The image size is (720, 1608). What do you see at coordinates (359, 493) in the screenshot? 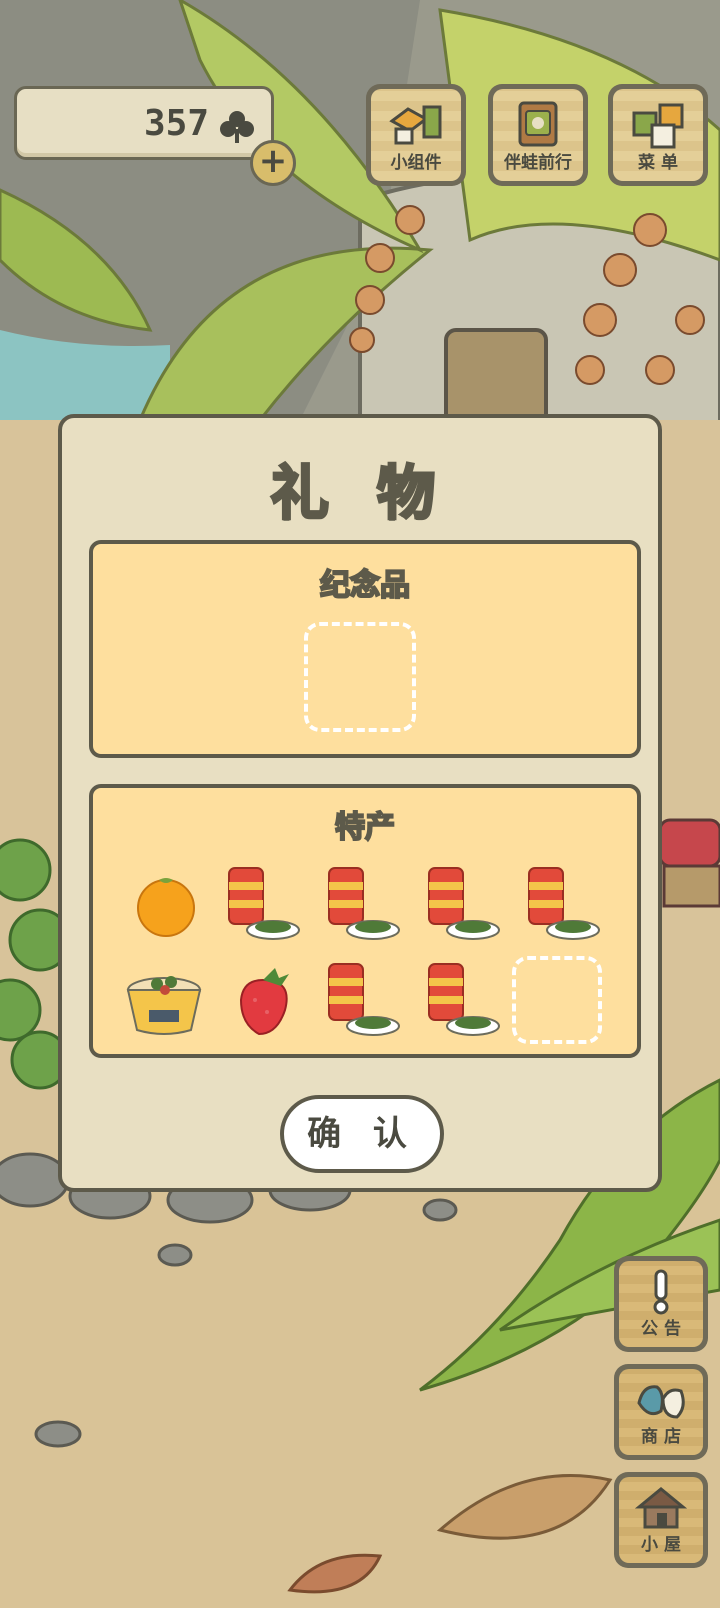
I see `dialog-title: 礼 物` at bounding box center [359, 493].